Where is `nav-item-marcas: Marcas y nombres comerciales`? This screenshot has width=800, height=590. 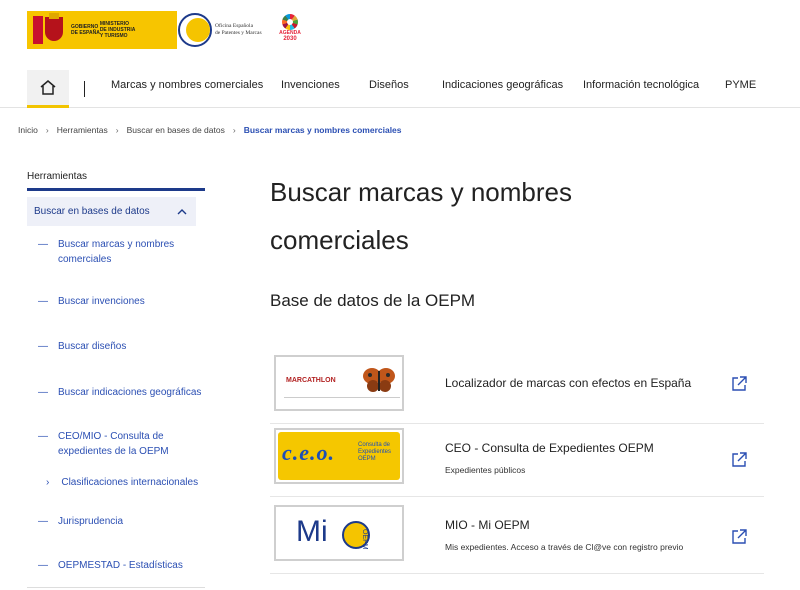 nav-item-marcas: Marcas y nombres comerciales is located at coordinates (187, 85).